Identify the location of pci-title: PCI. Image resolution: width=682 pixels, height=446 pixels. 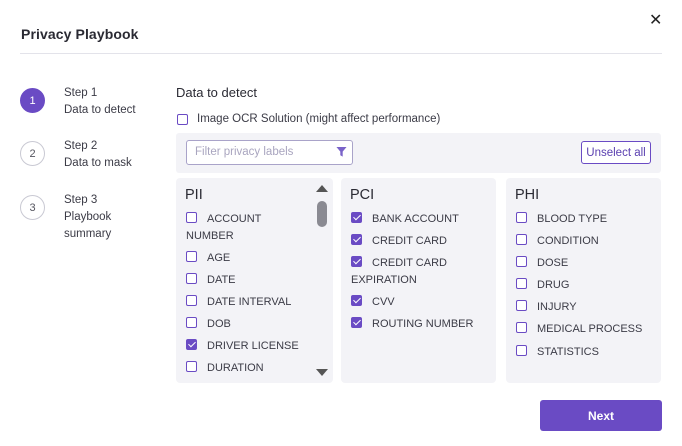
(362, 195).